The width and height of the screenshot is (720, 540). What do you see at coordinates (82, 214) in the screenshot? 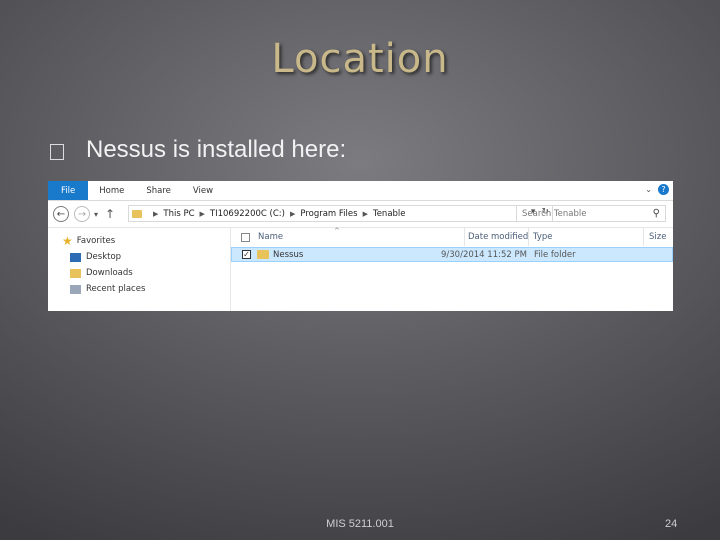
I see `forward-icon: →` at bounding box center [82, 214].